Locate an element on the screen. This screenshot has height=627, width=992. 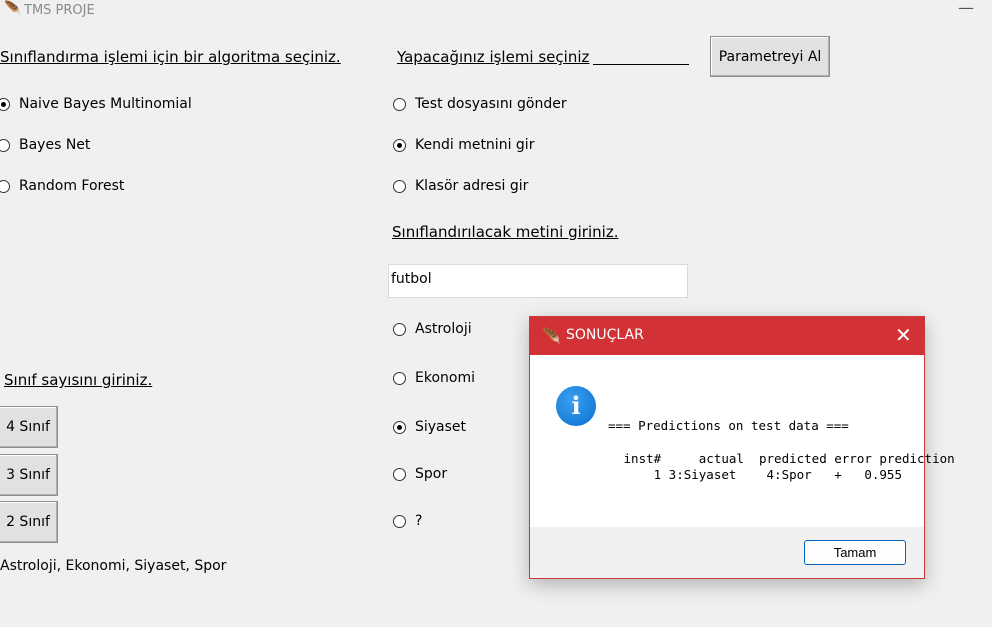
minimize-button: — is located at coordinates (966, 10).